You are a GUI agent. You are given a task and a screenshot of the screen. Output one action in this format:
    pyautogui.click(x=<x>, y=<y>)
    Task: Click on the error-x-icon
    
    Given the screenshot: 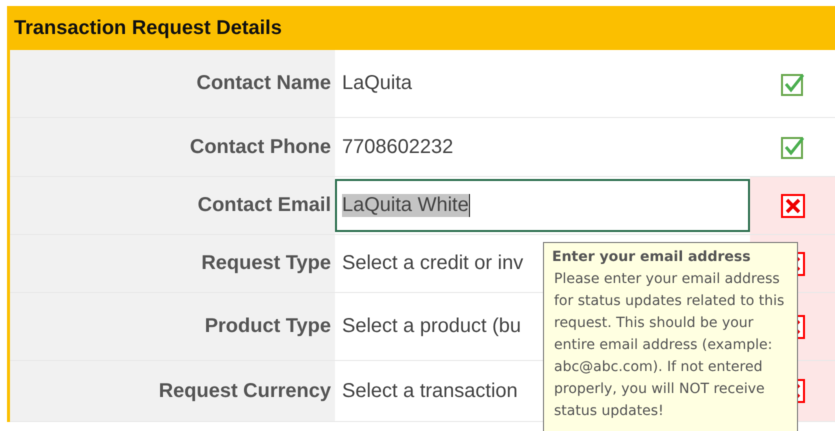 What is the action you would take?
    pyautogui.click(x=792, y=206)
    